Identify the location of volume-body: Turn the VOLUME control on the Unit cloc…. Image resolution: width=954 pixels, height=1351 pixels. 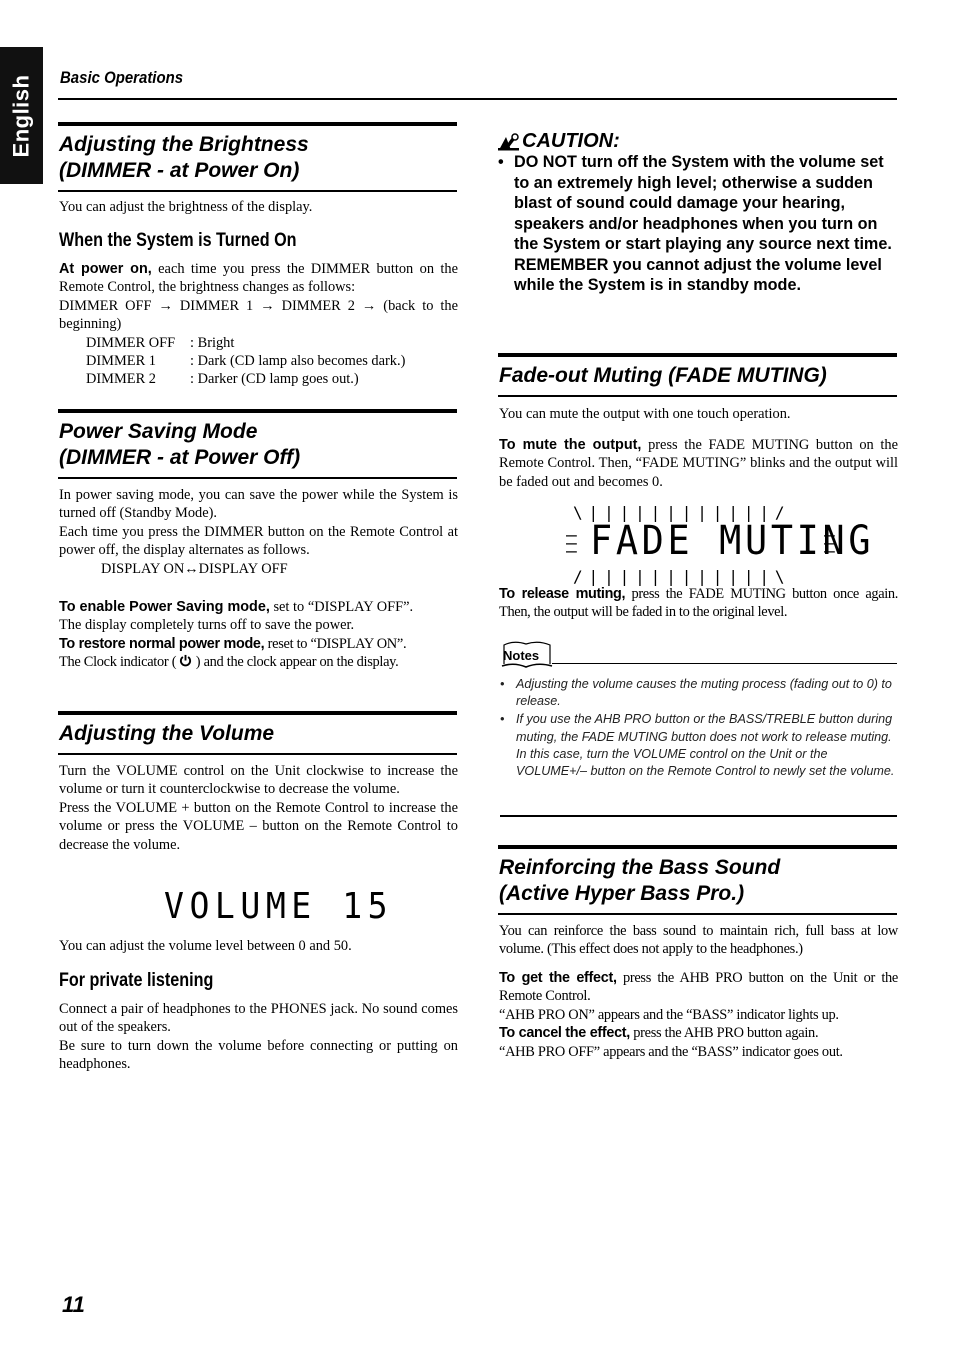
(258, 808).